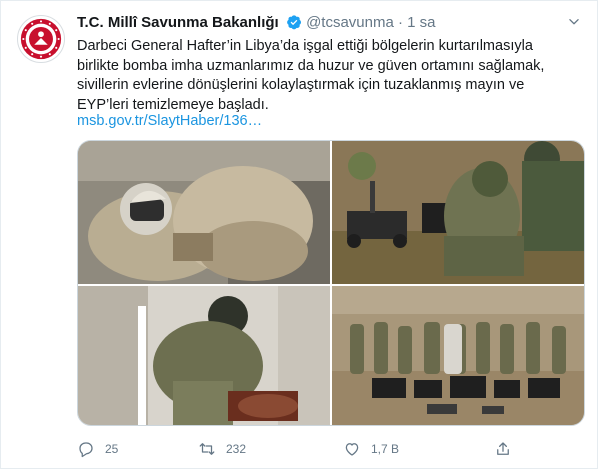 The width and height of the screenshot is (598, 469). What do you see at coordinates (352, 449) in the screenshot?
I see `heart-icon` at bounding box center [352, 449].